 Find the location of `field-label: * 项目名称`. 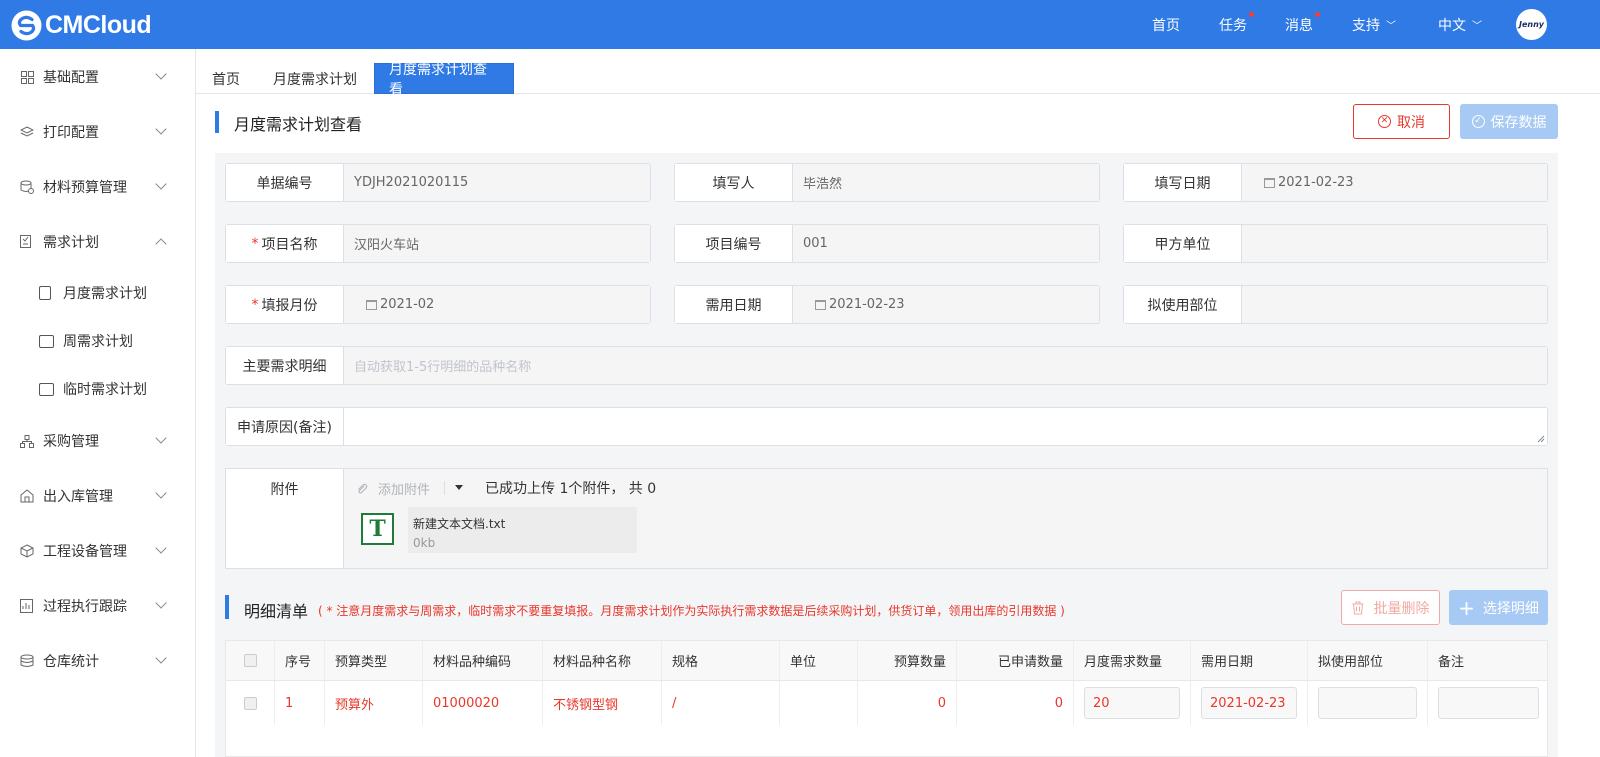

field-label: * 项目名称 is located at coordinates (285, 243).